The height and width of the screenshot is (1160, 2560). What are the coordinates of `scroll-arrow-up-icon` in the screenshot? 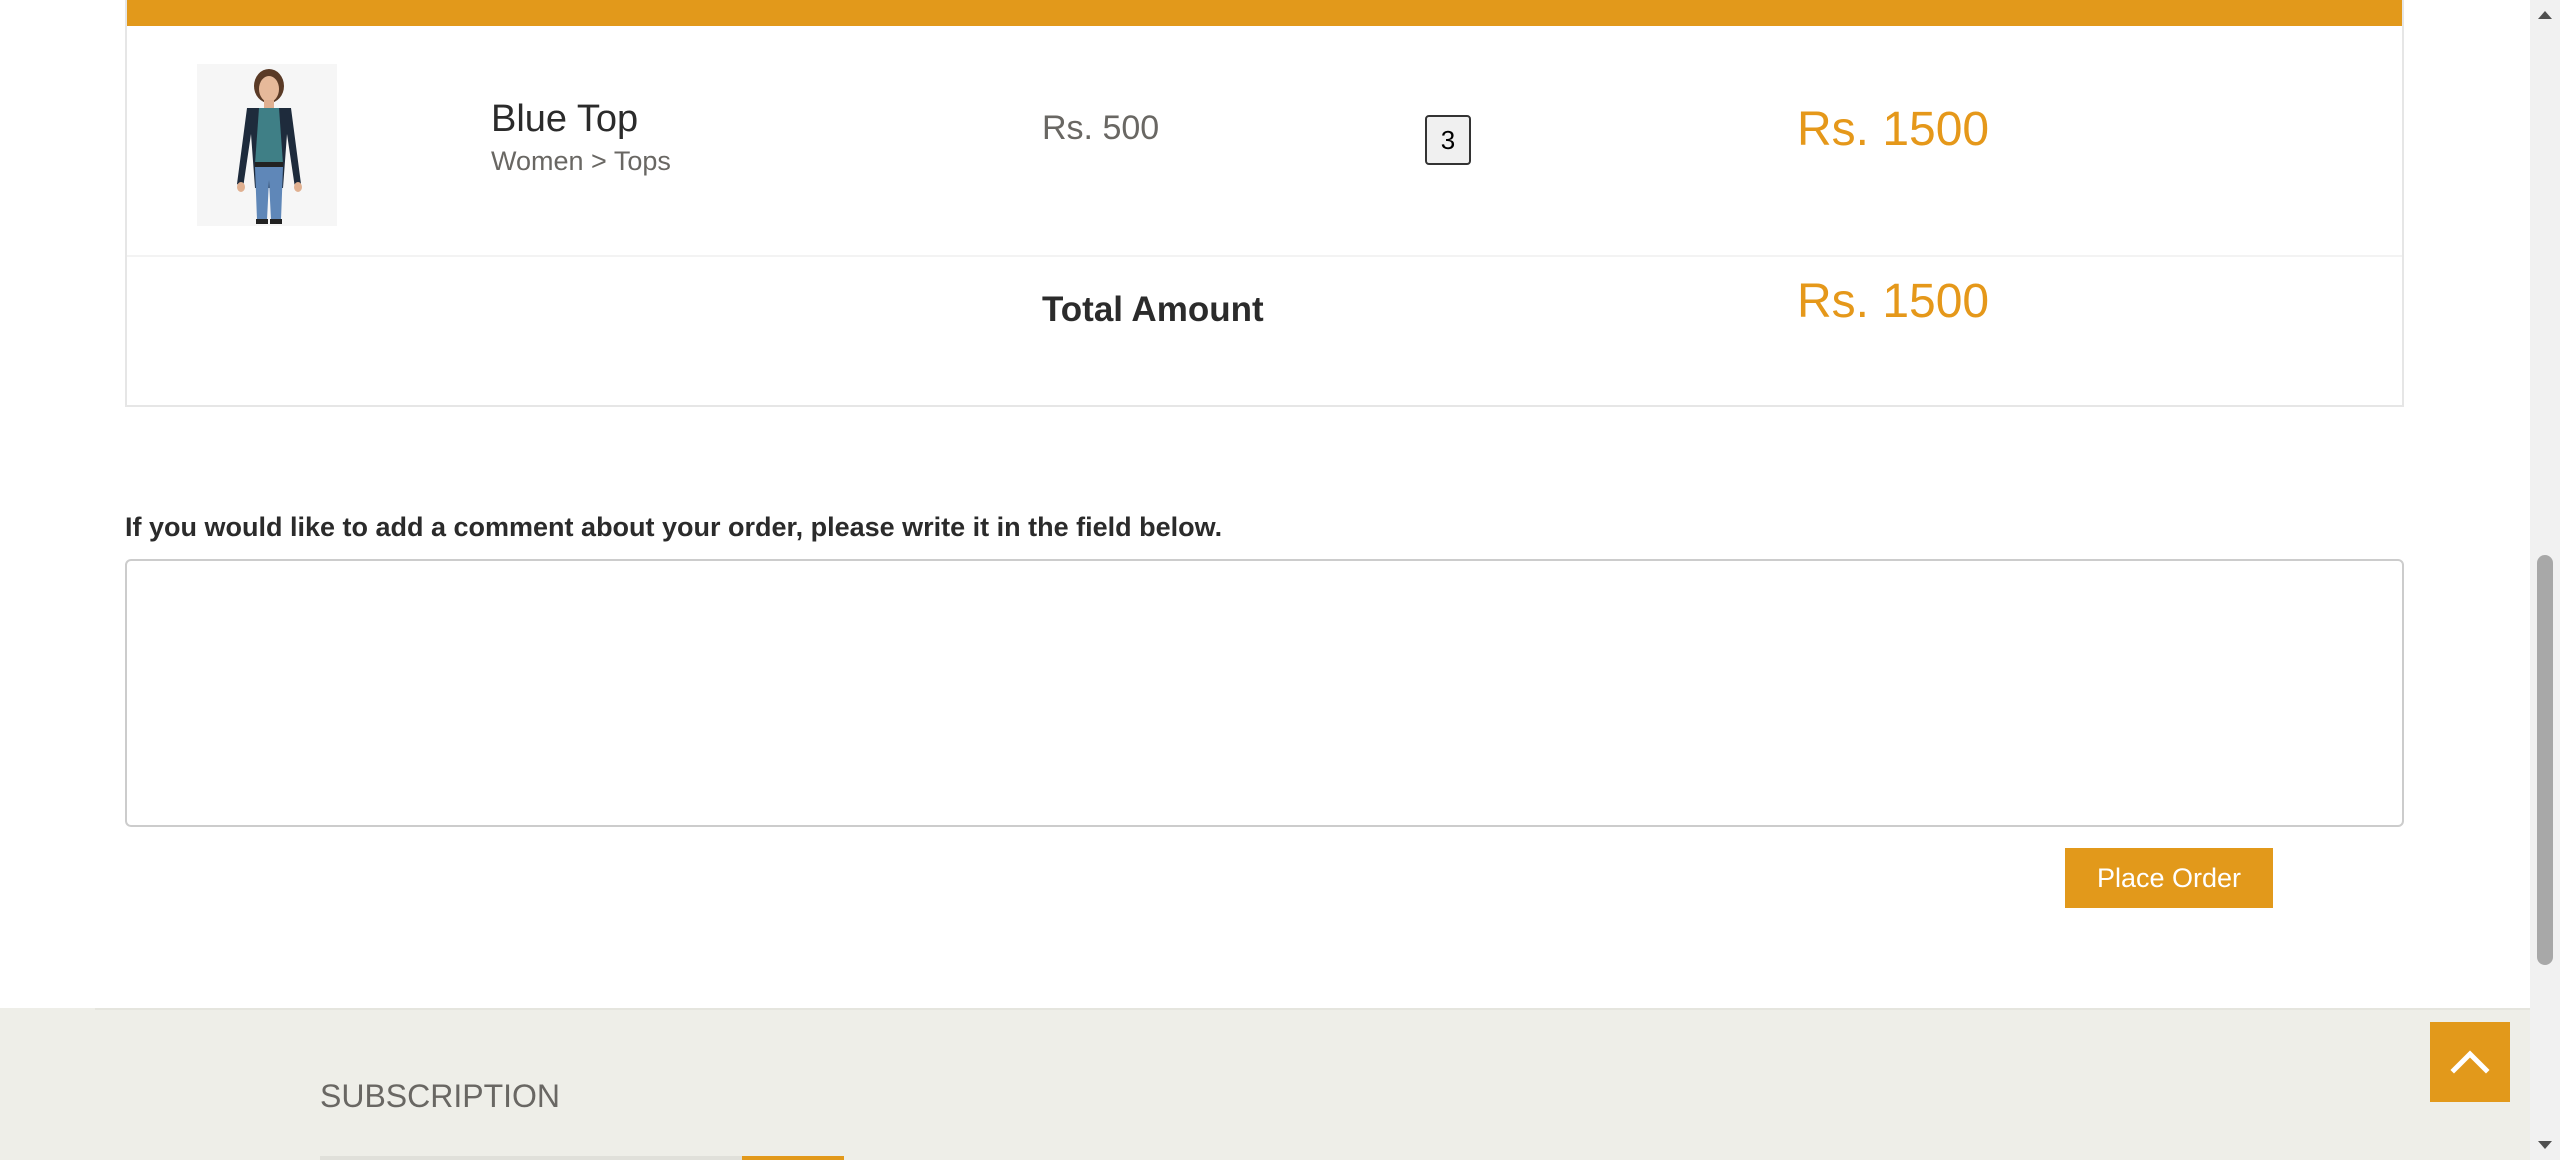 It's located at (2545, 15).